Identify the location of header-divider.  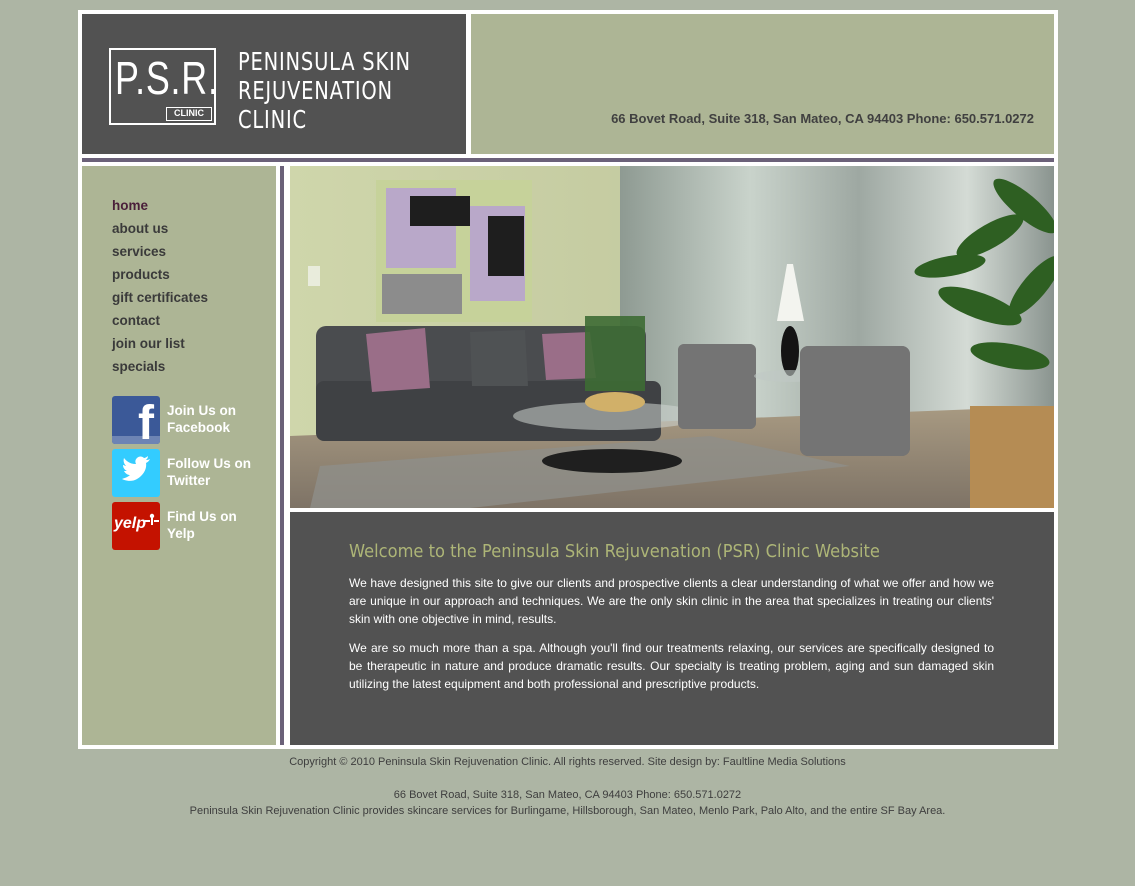
(568, 160).